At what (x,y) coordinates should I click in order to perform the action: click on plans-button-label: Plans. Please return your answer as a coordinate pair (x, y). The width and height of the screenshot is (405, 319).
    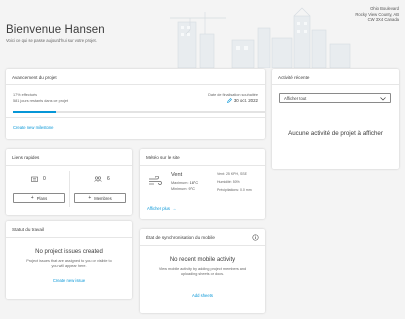
    Looking at the image, I should click on (42, 198).